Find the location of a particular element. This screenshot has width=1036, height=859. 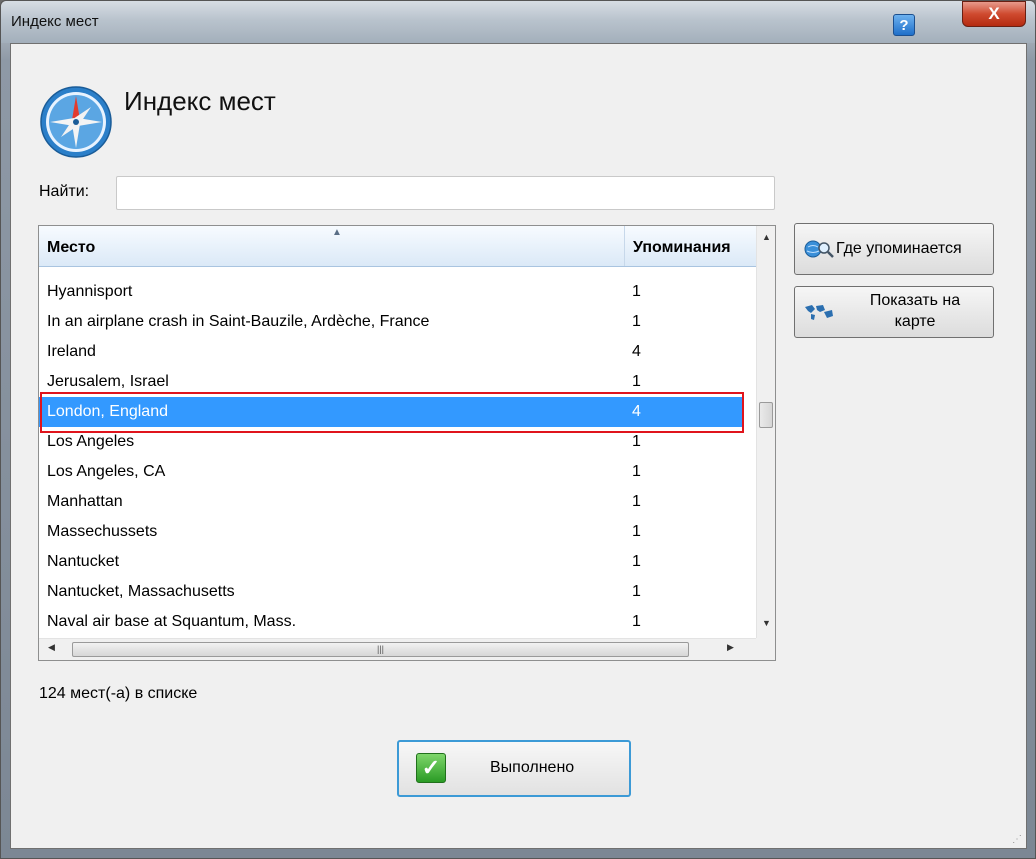

place-cell: Nantucket is located at coordinates (83, 561).